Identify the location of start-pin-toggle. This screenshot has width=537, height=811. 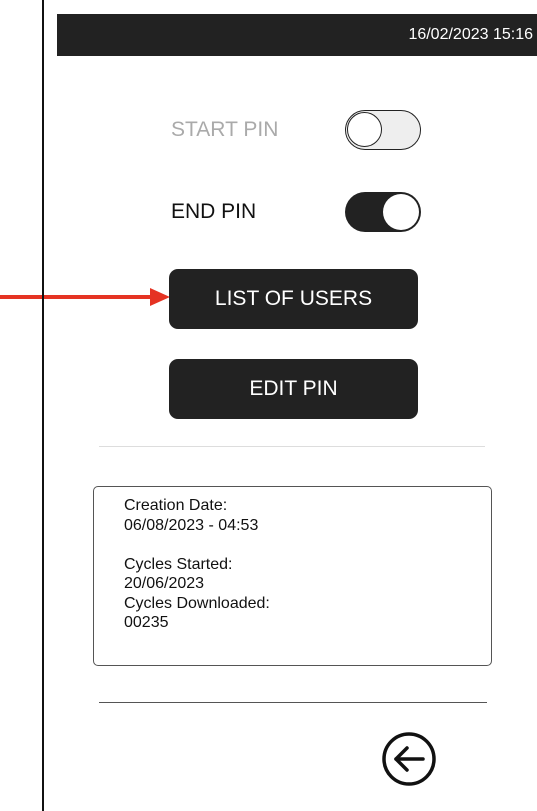
(383, 130).